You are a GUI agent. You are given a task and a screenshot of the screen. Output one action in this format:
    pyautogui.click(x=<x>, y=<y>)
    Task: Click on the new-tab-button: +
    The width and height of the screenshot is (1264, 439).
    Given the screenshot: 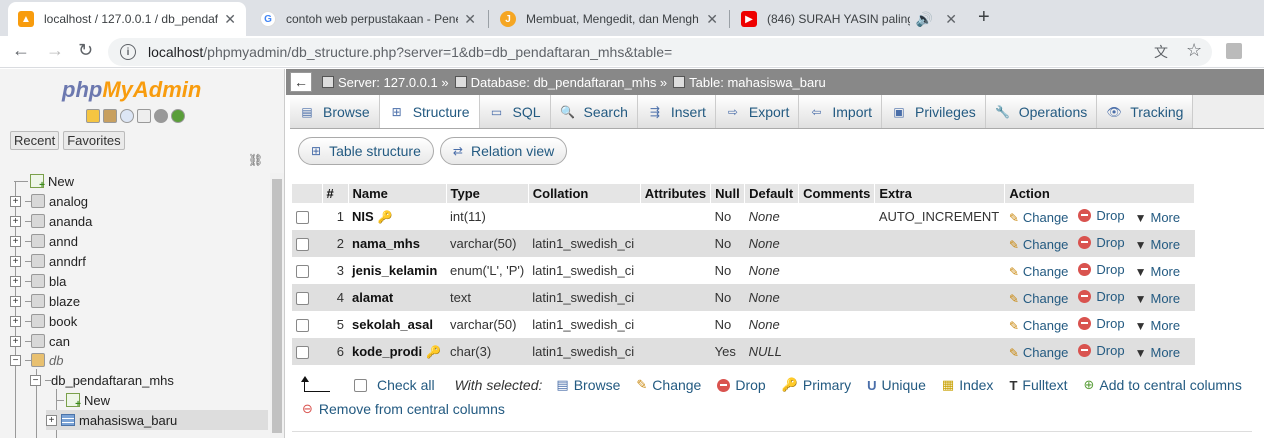 What is the action you would take?
    pyautogui.click(x=984, y=17)
    